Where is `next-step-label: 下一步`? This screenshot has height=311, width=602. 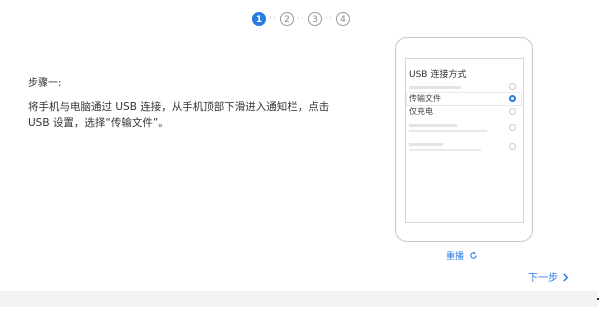
next-step-label: 下一步 is located at coordinates (543, 278).